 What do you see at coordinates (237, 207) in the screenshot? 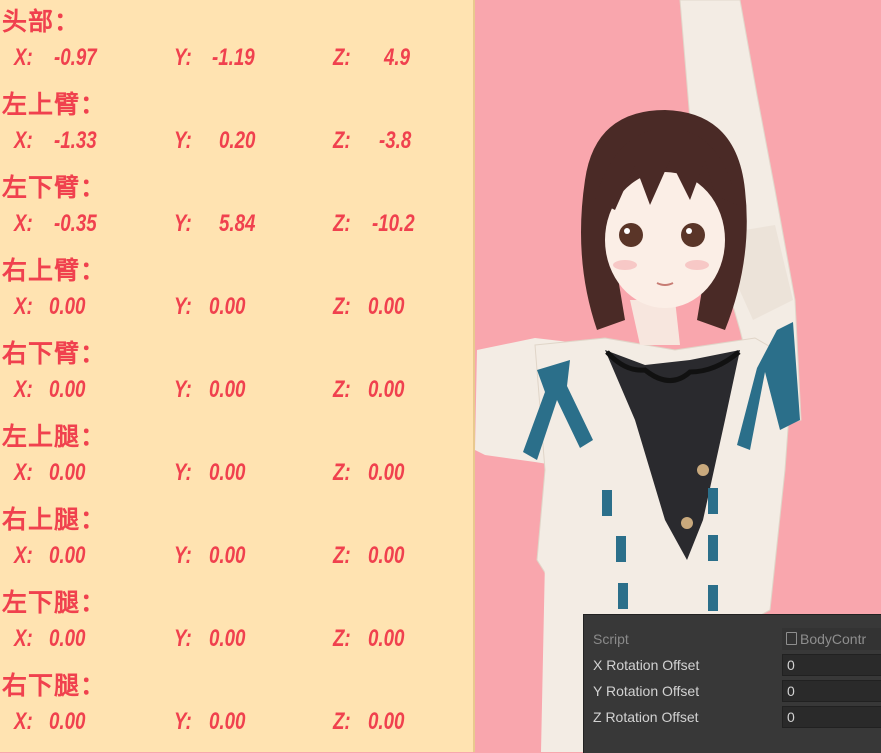
I see `part-left-lower-arm: 左下臂： X: -0.35 Y: 5.84 Z: -10.2` at bounding box center [237, 207].